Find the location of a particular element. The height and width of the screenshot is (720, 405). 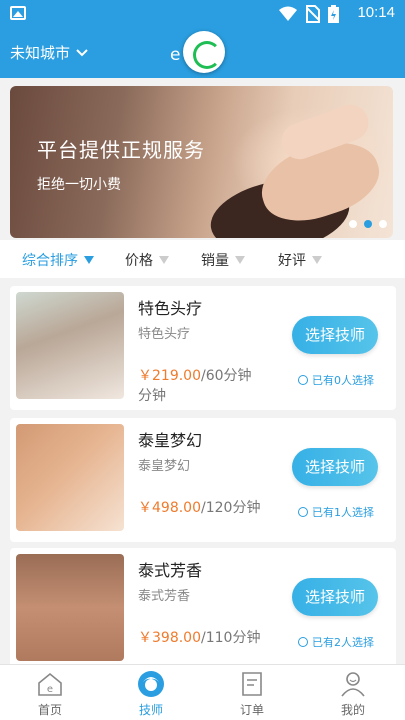

loading-spinner-icon is located at coordinates (204, 52).